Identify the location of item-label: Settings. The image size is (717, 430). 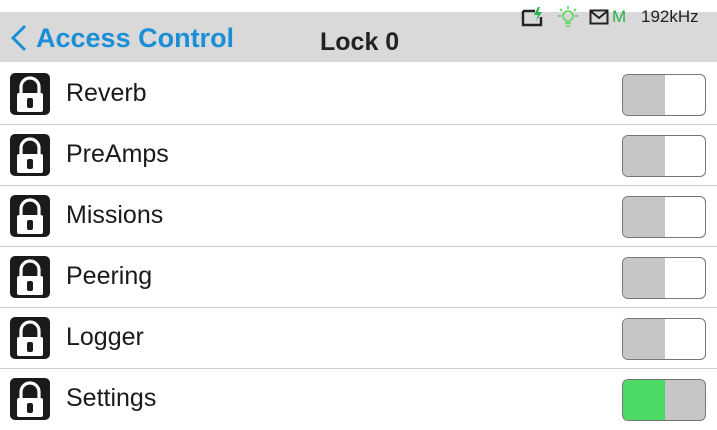
(111, 398).